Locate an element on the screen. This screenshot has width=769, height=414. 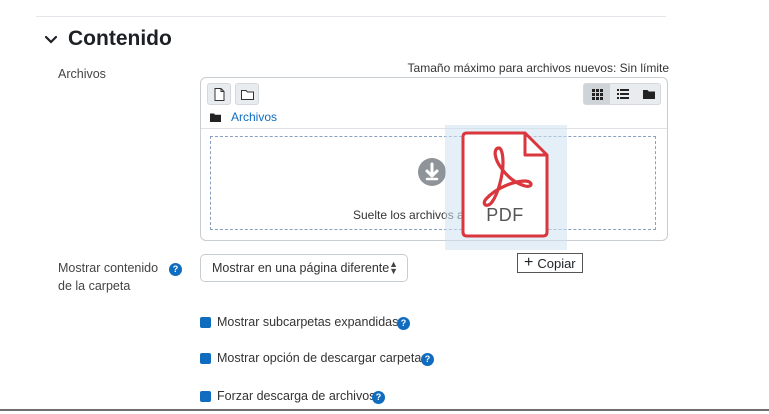
file-icon is located at coordinates (219, 94).